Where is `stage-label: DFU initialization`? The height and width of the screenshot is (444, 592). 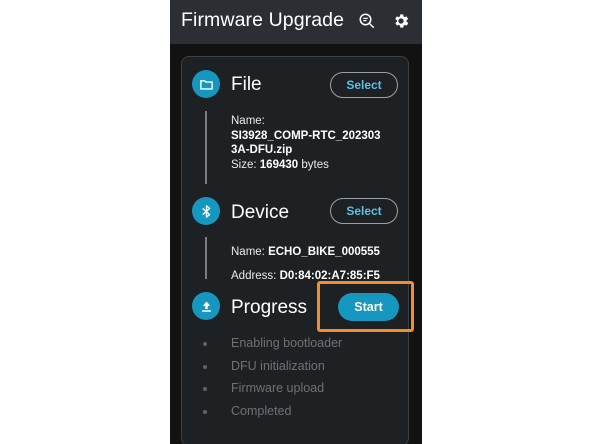 stage-label: DFU initialization is located at coordinates (278, 366).